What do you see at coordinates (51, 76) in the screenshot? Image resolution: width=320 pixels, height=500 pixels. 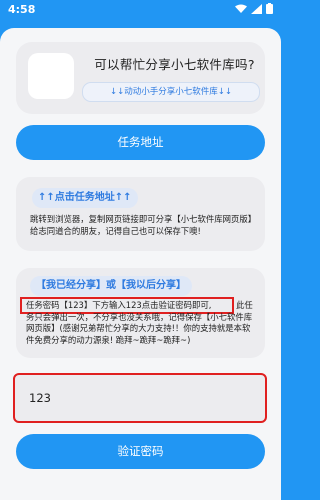 I see `app-icon` at bounding box center [51, 76].